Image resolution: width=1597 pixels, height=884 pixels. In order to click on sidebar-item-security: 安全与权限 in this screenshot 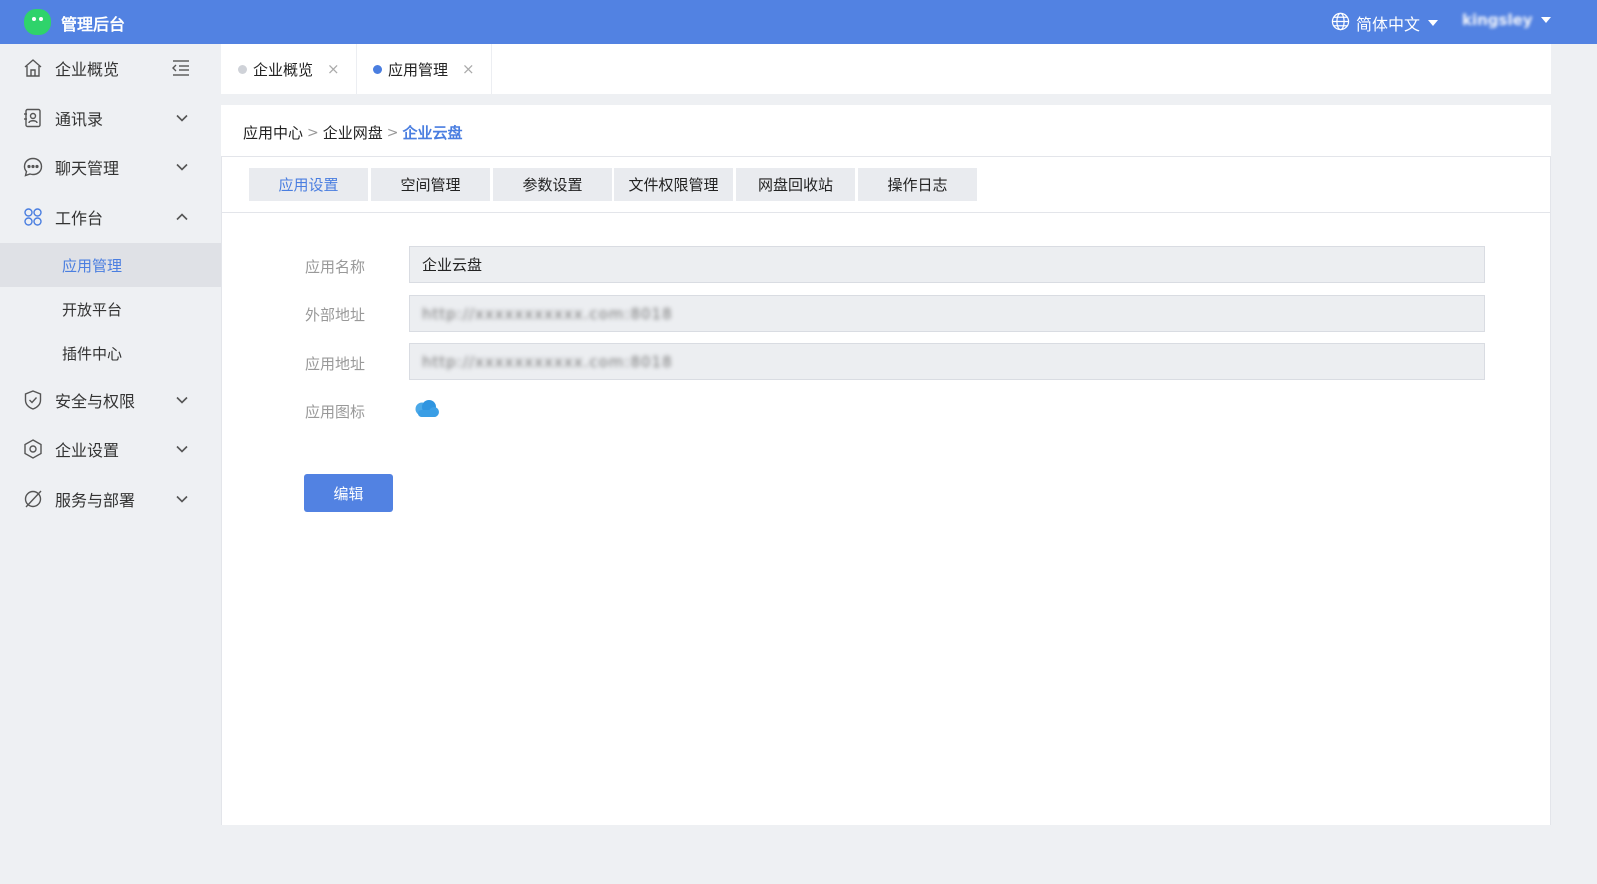, I will do `click(110, 400)`.